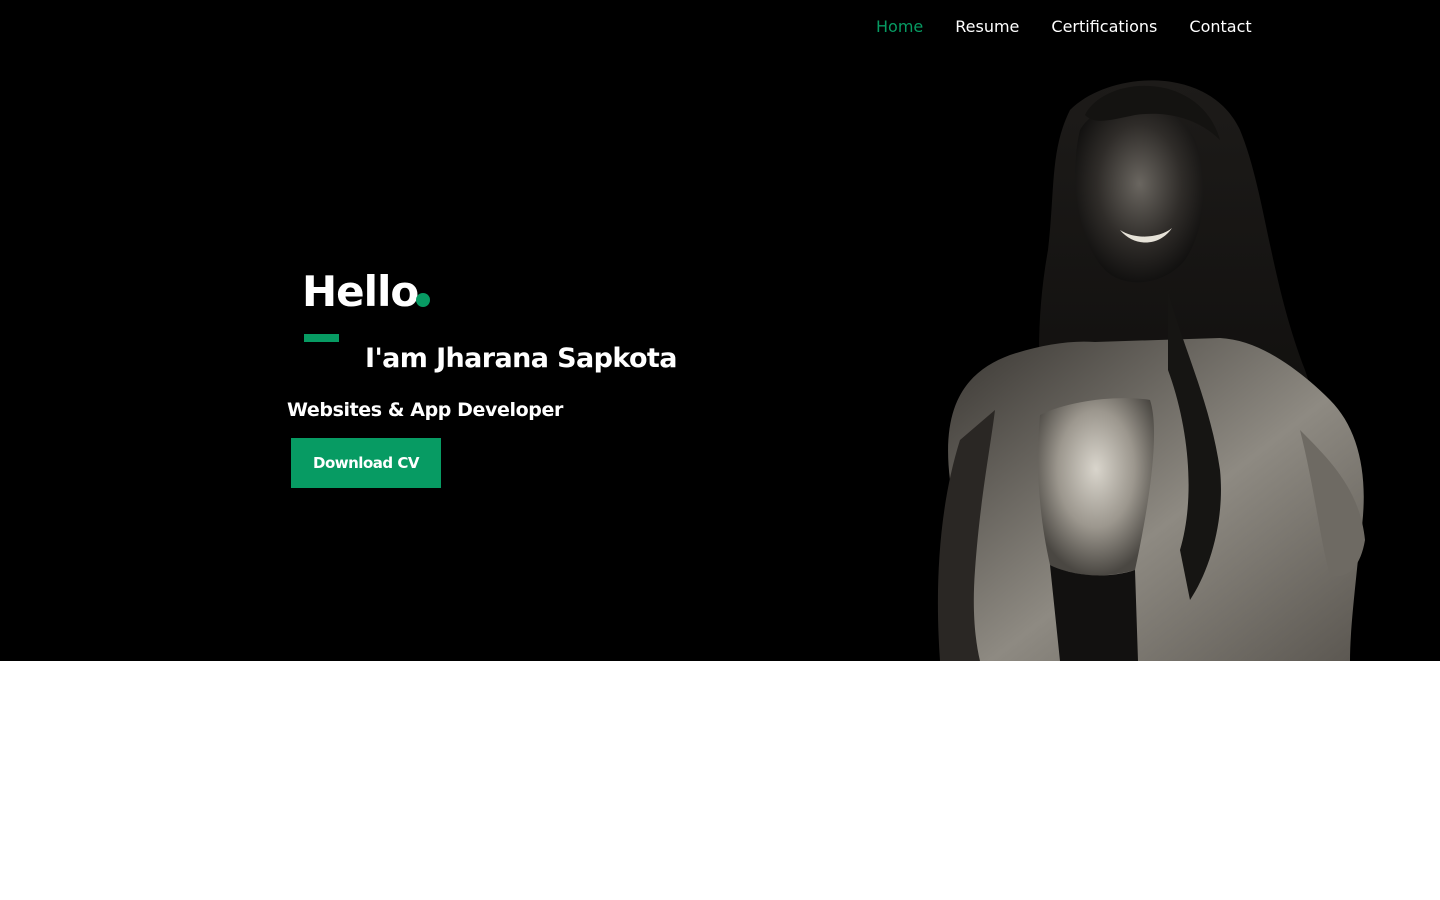  I want to click on accent-dash-decoration, so click(321, 338).